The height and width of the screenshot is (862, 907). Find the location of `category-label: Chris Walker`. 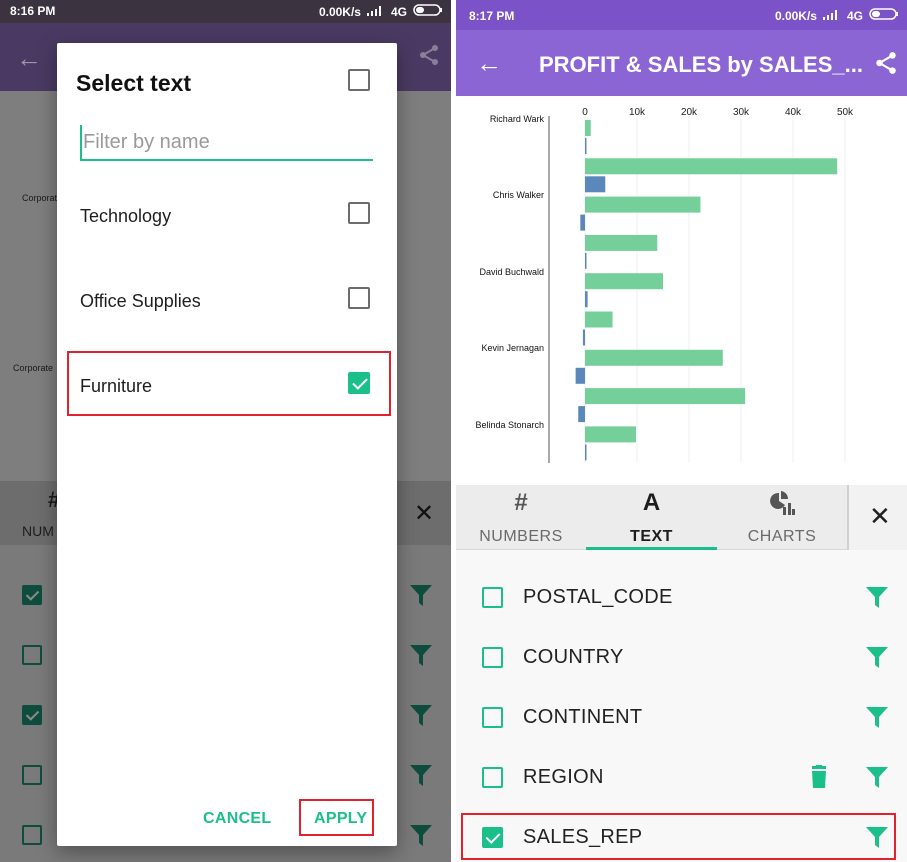

category-label: Chris Walker is located at coordinates (518, 195).